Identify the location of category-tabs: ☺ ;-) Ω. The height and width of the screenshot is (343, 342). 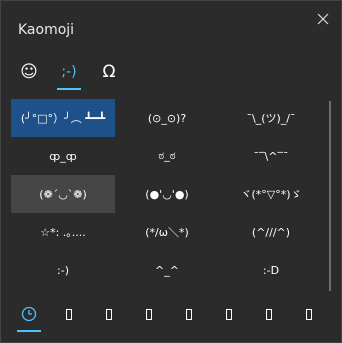
(69, 73).